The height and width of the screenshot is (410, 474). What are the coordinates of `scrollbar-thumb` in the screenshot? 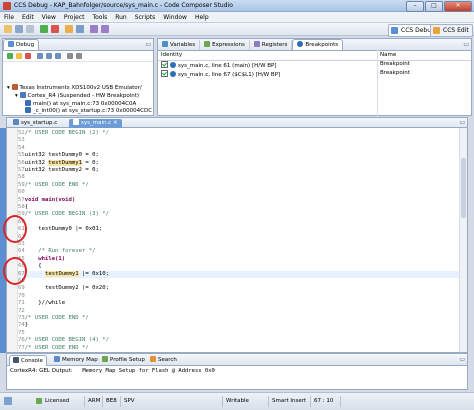 It's located at (463, 188).